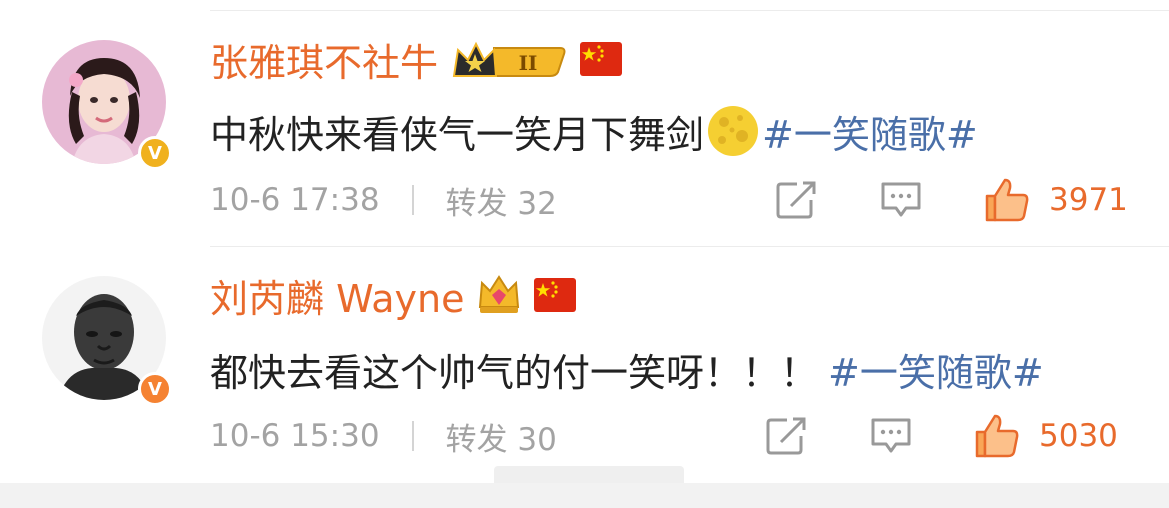  What do you see at coordinates (528, 63) in the screenshot?
I see `rank-badge-label: II` at bounding box center [528, 63].